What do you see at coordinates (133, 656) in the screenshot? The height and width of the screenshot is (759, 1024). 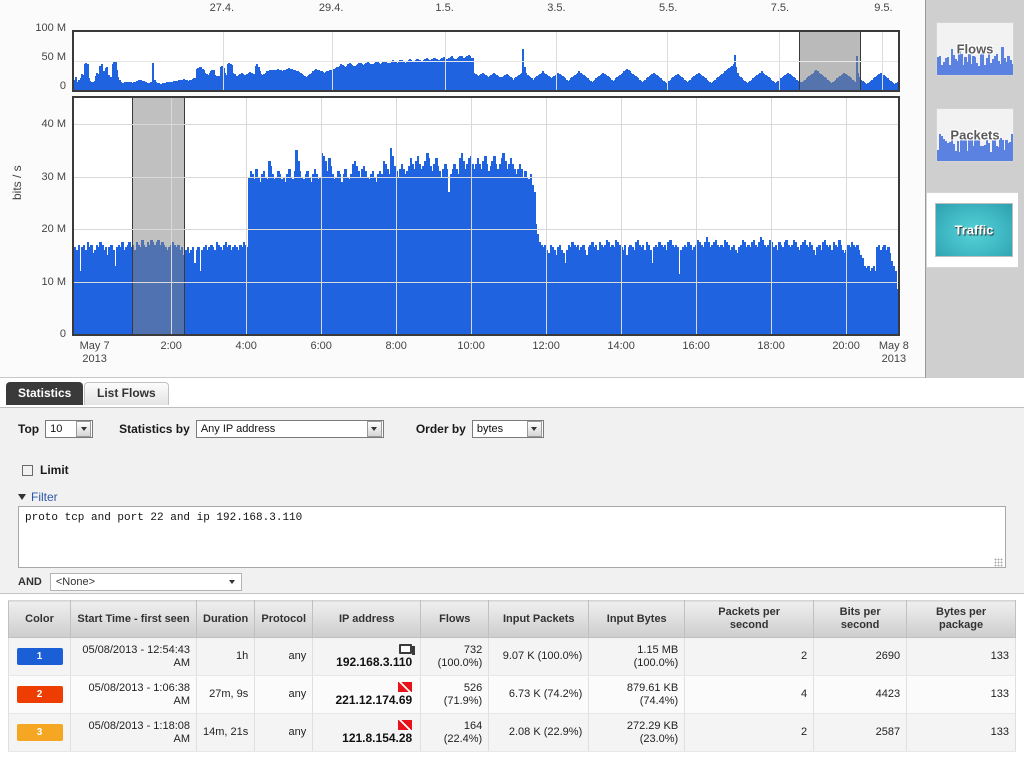 I see `cell-start-time: 05/08/2013 - 12:54:43 AM` at bounding box center [133, 656].